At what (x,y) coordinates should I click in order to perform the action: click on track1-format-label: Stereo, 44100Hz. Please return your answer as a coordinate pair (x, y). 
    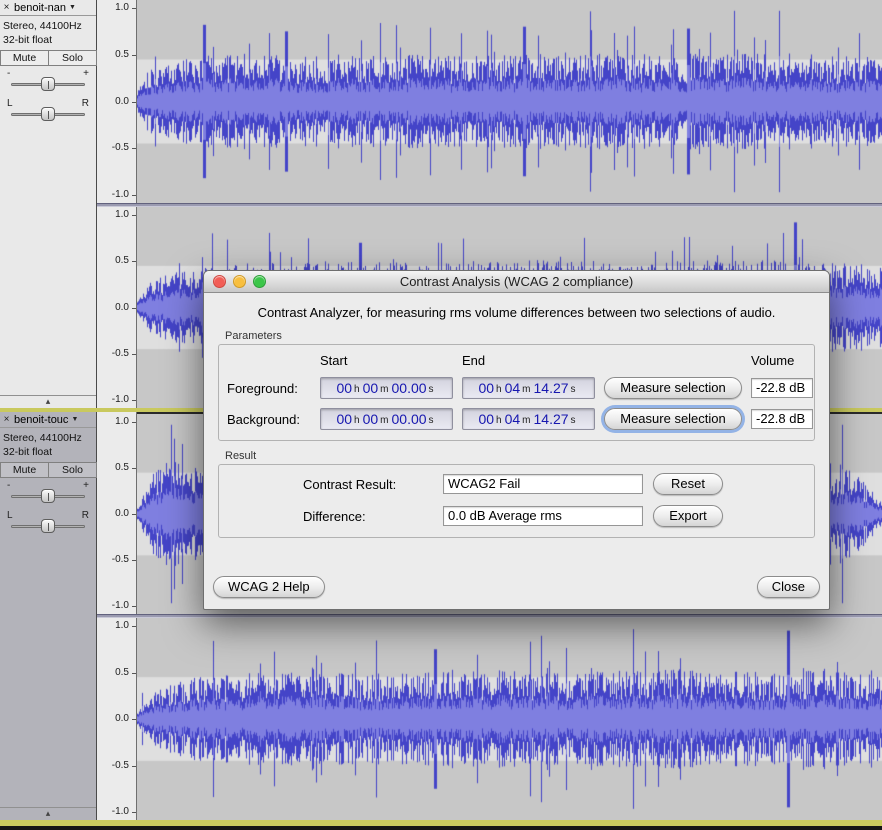
    Looking at the image, I should click on (42, 26).